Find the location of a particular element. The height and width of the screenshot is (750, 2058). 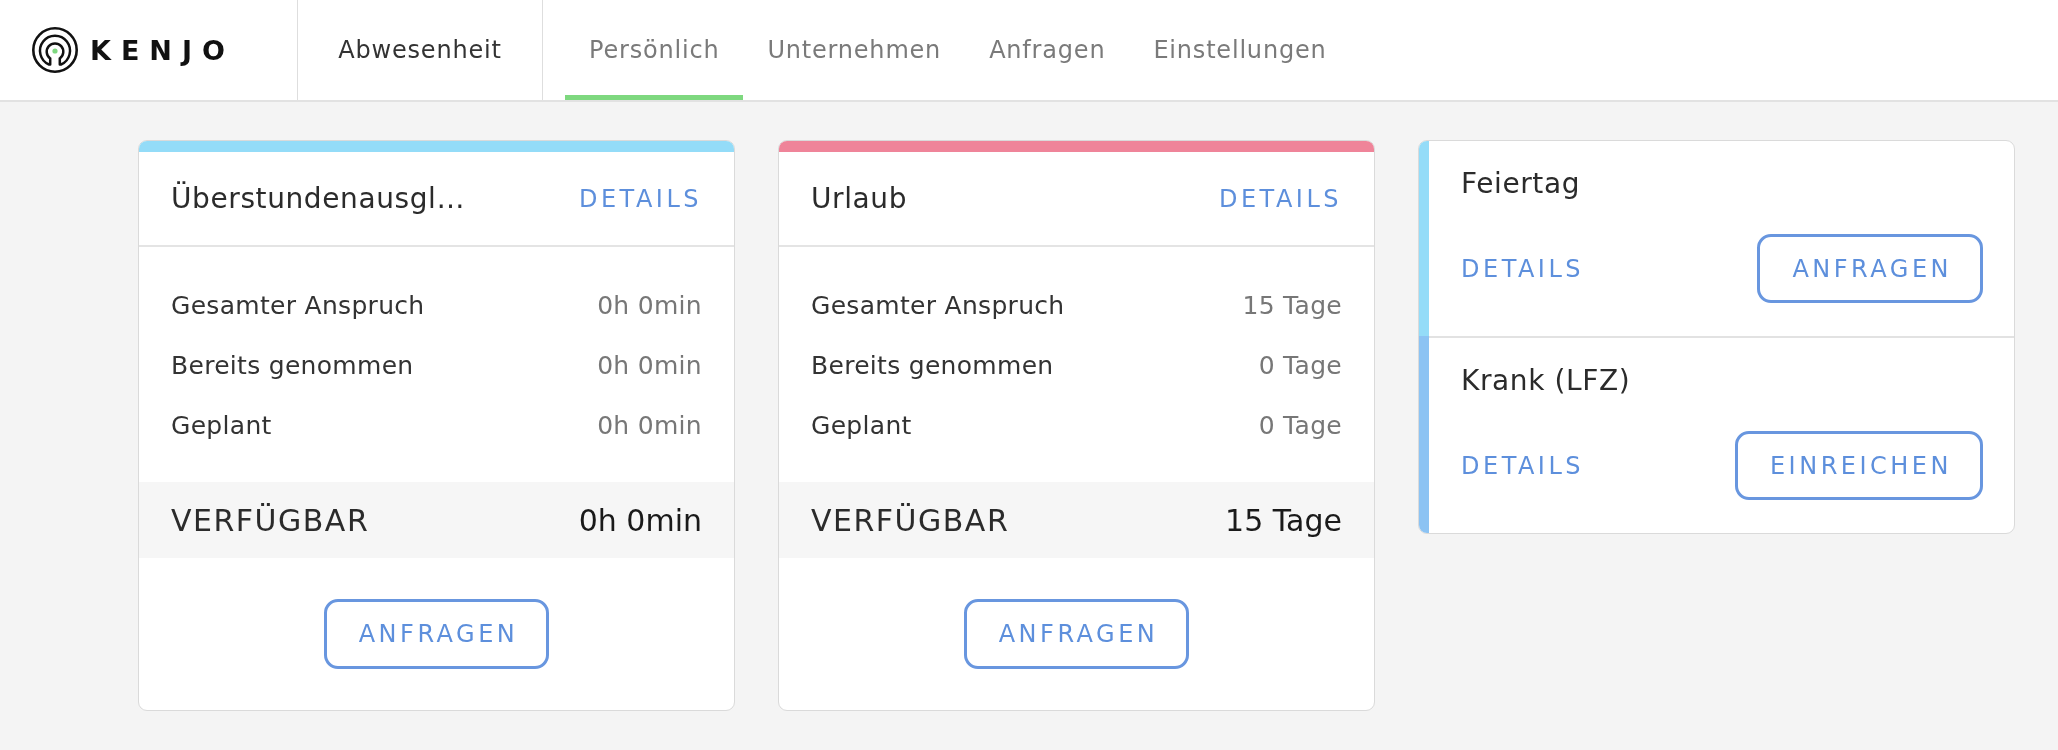

nav-tab: Anfragen is located at coordinates (1047, 50).